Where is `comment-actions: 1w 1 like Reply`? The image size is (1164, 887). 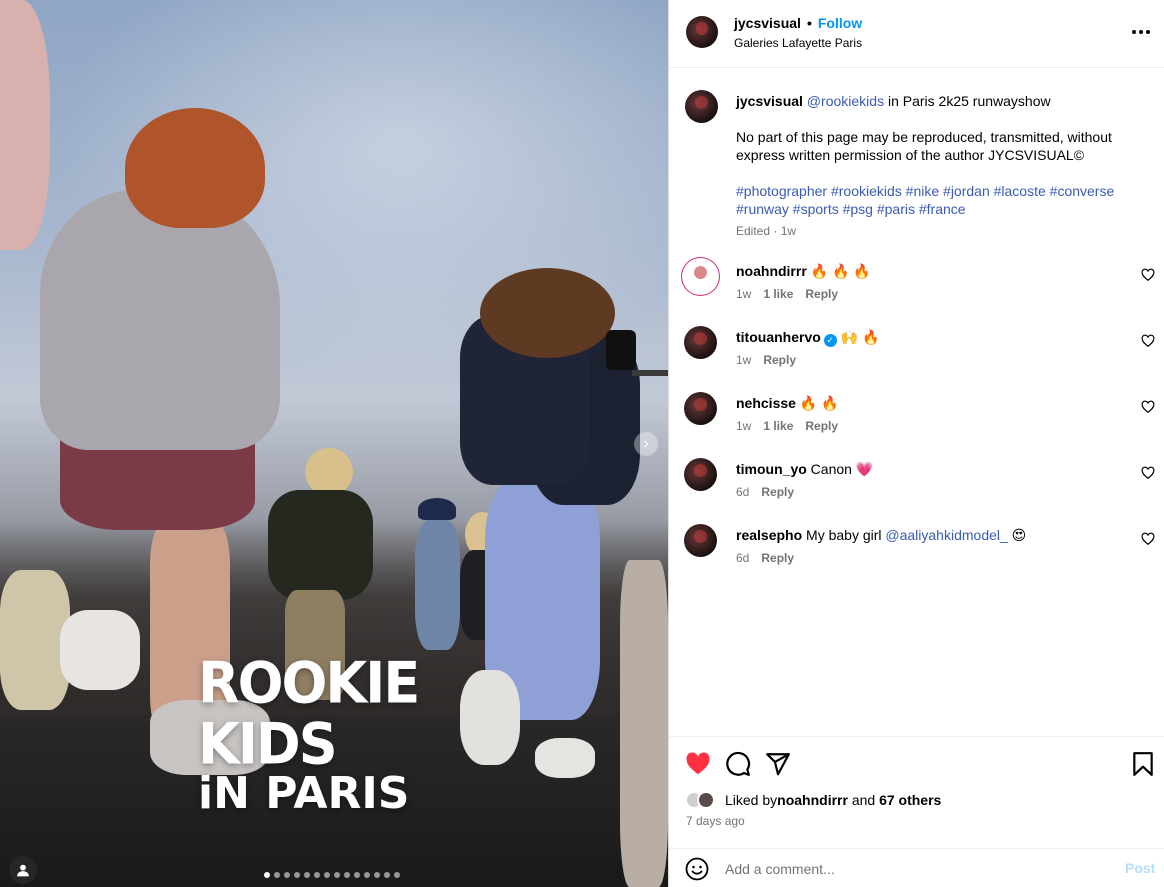 comment-actions: 1w 1 like Reply is located at coordinates (793, 426).